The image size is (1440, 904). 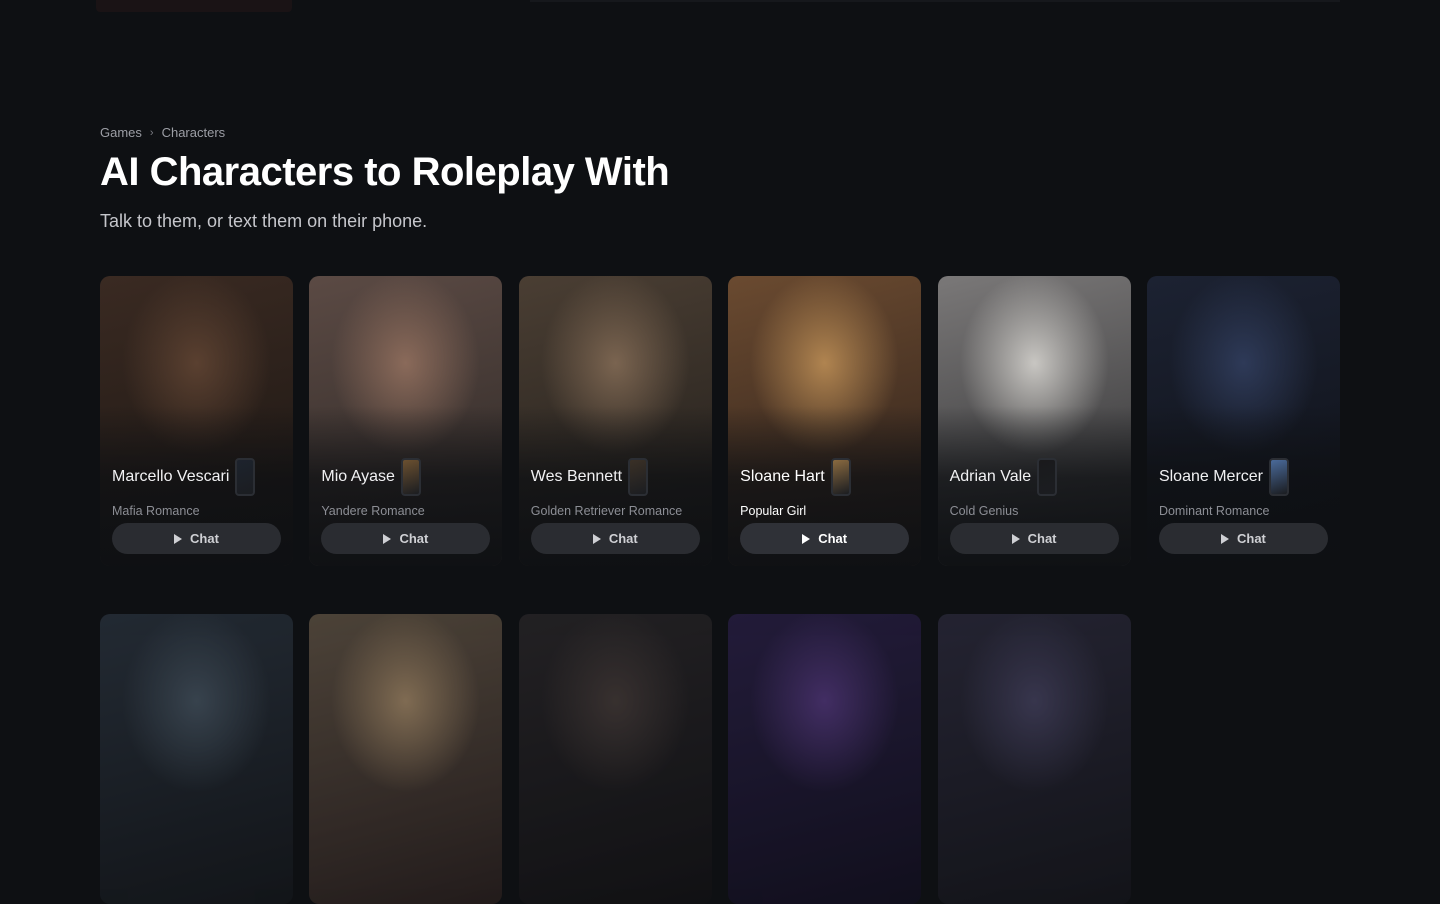 I want to click on character-name: Mio Ayase, so click(x=358, y=476).